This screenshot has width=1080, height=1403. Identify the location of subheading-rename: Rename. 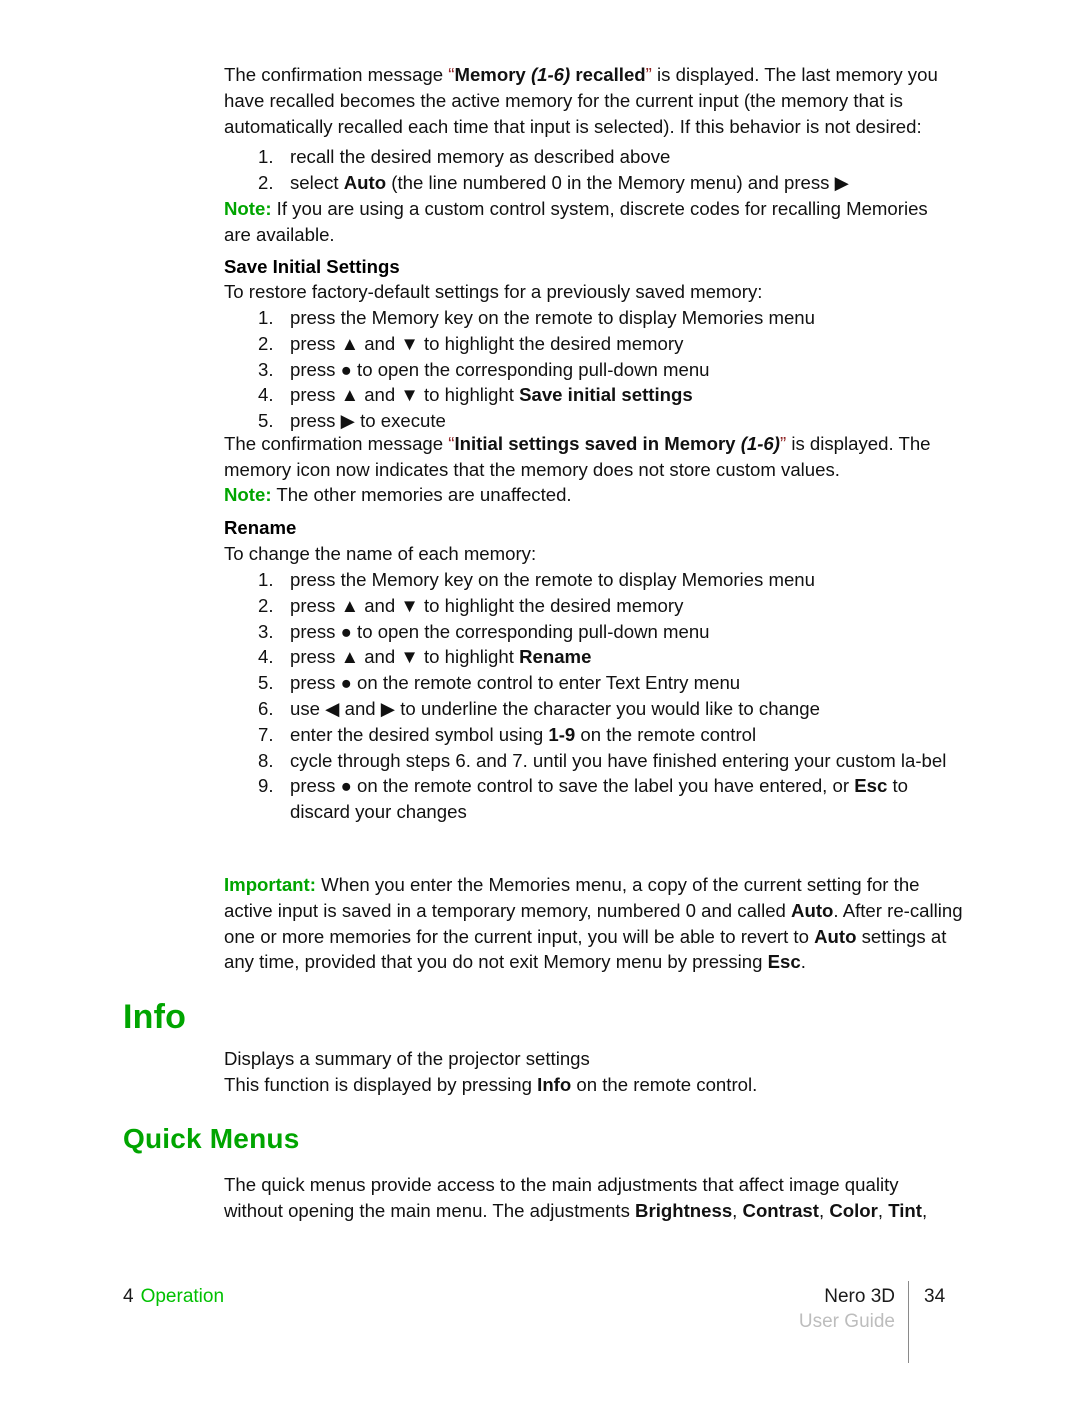
(260, 527).